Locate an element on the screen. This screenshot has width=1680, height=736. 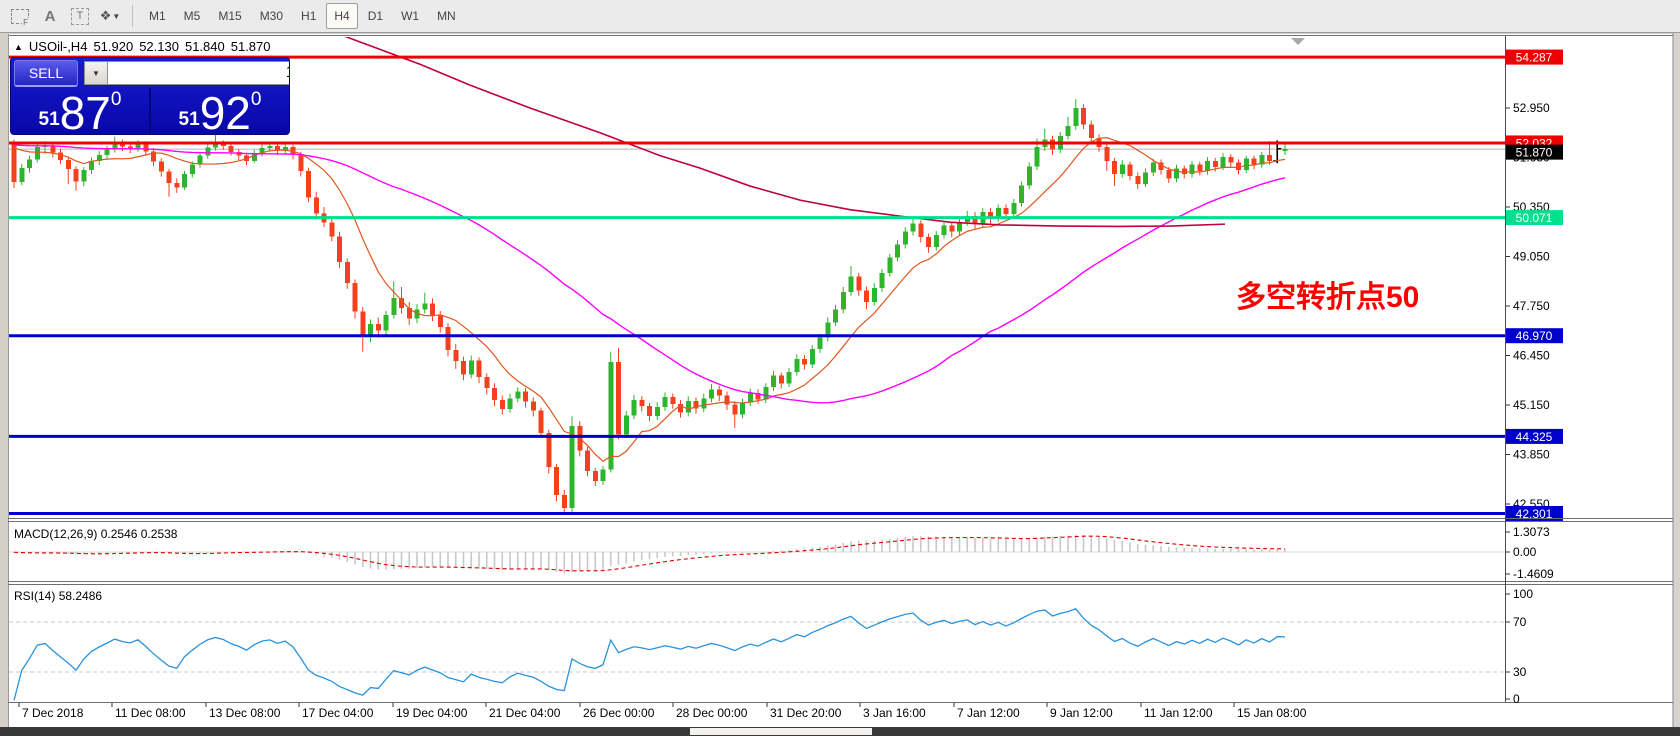
buy-price-big: 92 is located at coordinates (225, 111).